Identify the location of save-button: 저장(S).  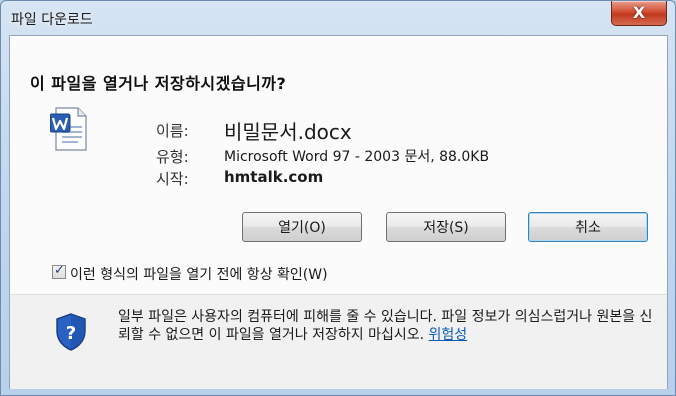
(446, 227).